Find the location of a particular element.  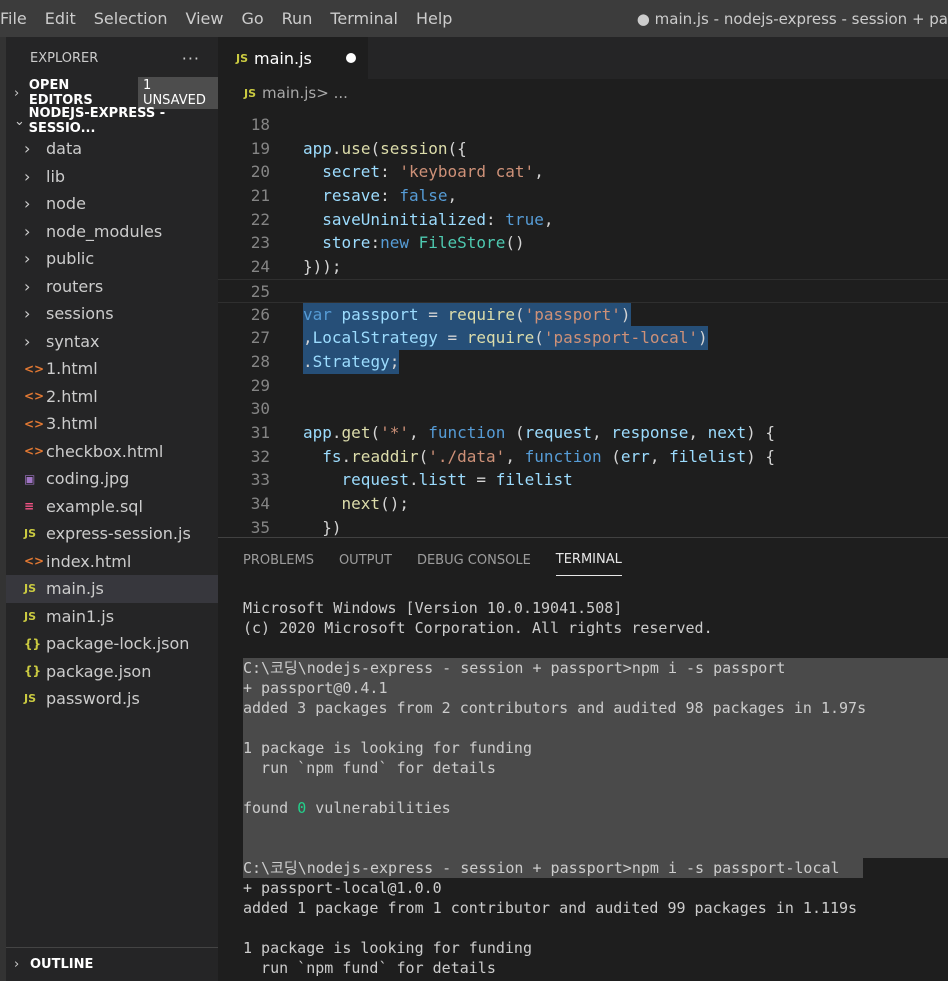

menu-go: Go is located at coordinates (252, 18).